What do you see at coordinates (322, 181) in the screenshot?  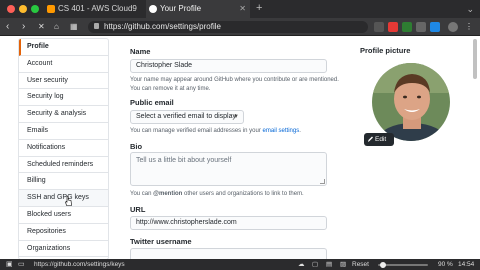 I see `resize-handle-icon` at bounding box center [322, 181].